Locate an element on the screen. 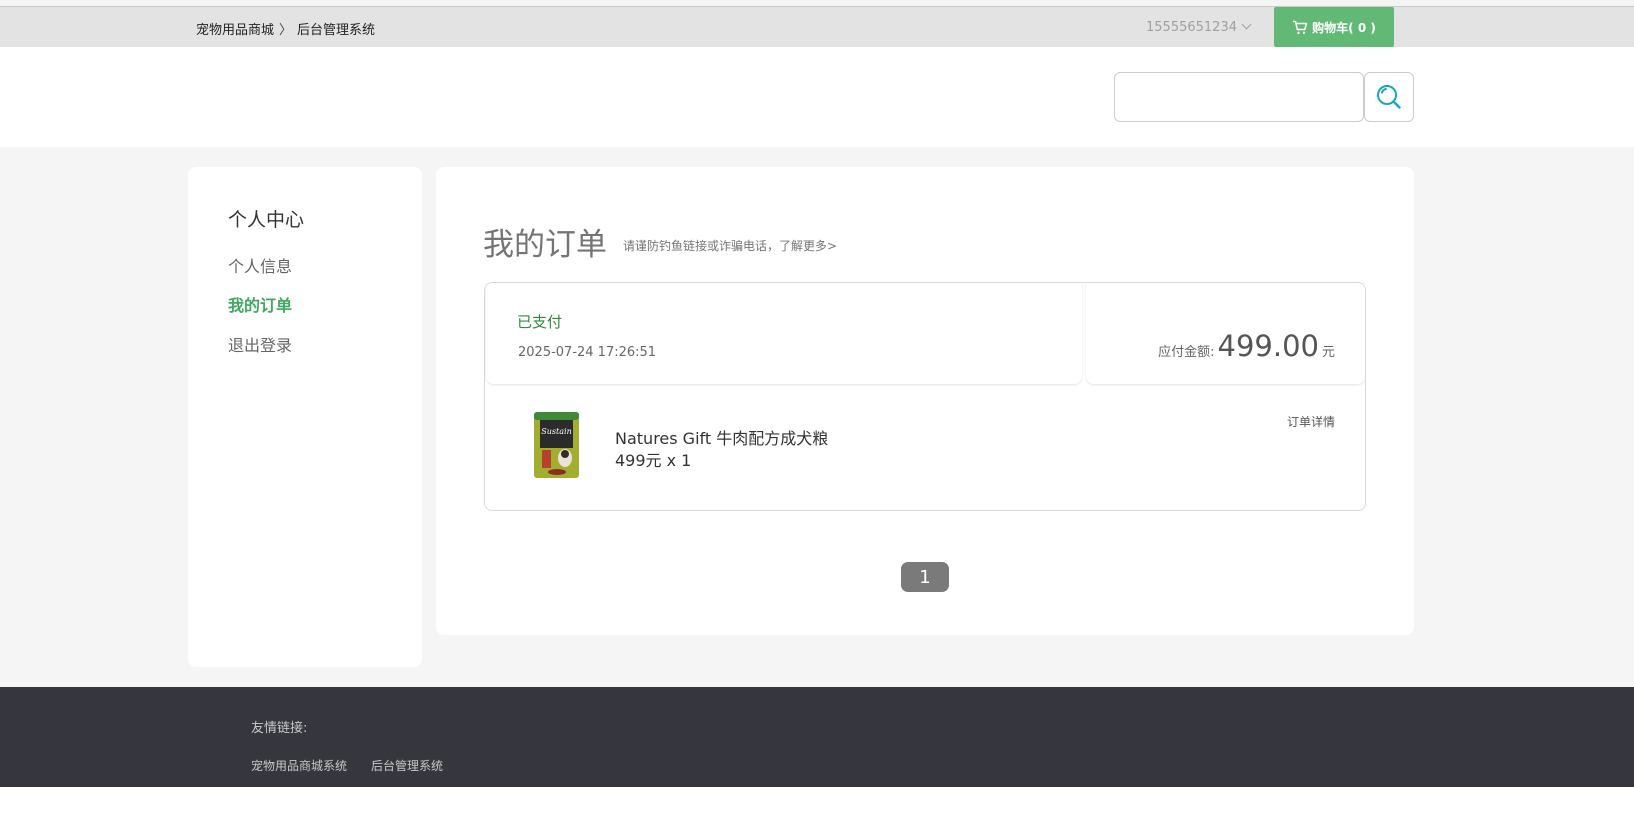  order-time: 2025-07-24 17:26:51 is located at coordinates (587, 352).